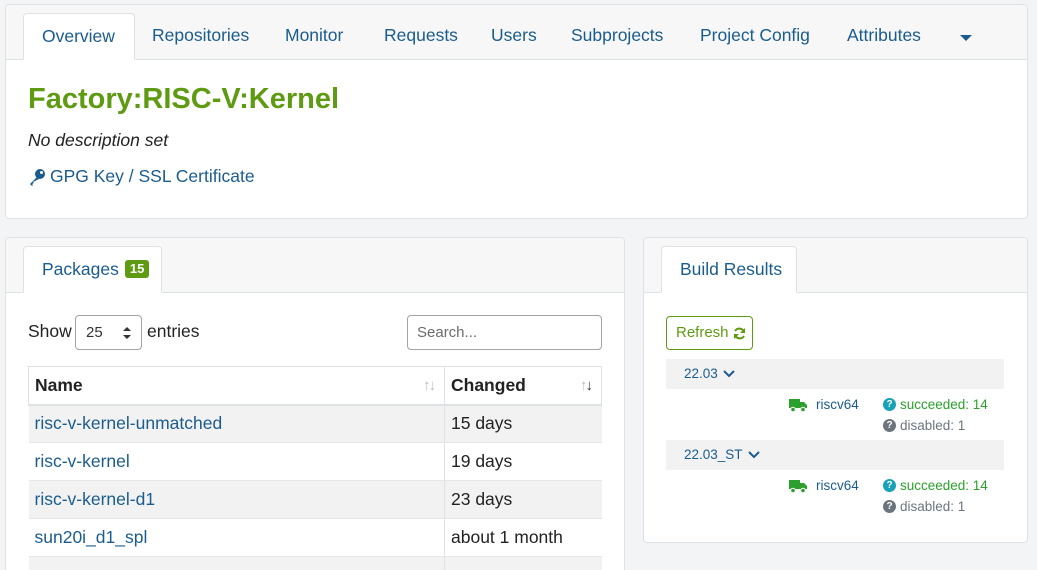 Image resolution: width=1037 pixels, height=570 pixels. Describe the element at coordinates (488, 384) in the screenshot. I see `column-changed-label: Changed` at that location.